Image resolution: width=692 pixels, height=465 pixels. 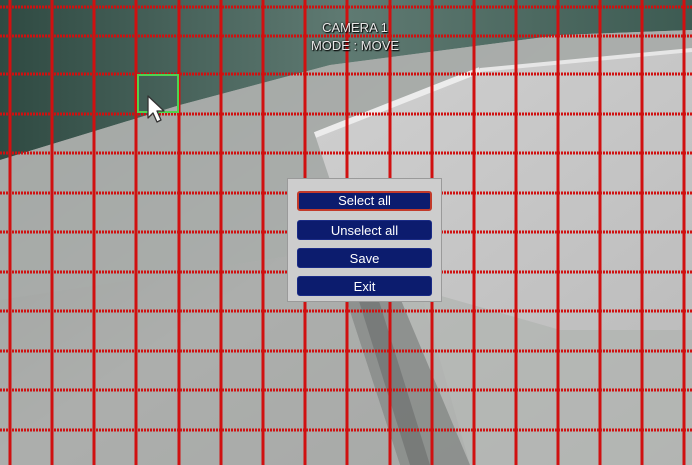 What do you see at coordinates (156, 109) in the screenshot?
I see `mouse-pointer-icon` at bounding box center [156, 109].